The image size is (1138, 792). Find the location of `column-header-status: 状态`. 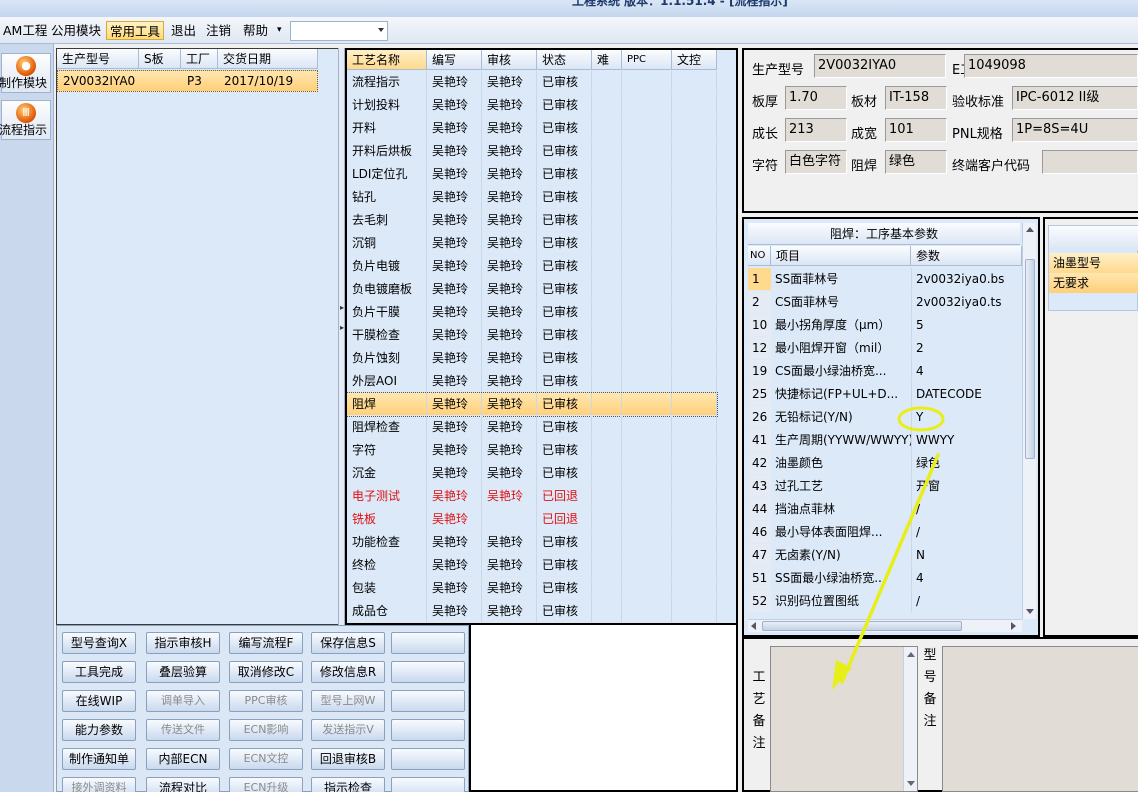

column-header-status: 状态 is located at coordinates (564, 60).